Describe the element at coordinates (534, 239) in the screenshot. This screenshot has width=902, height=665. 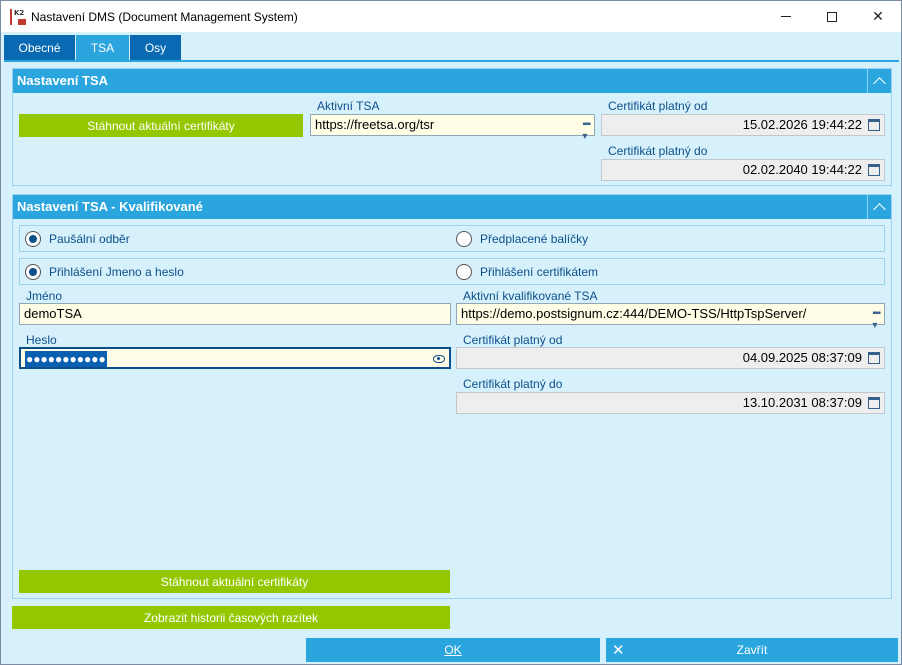
I see `radio-prepaid-label: Předplacené balíčky` at that location.